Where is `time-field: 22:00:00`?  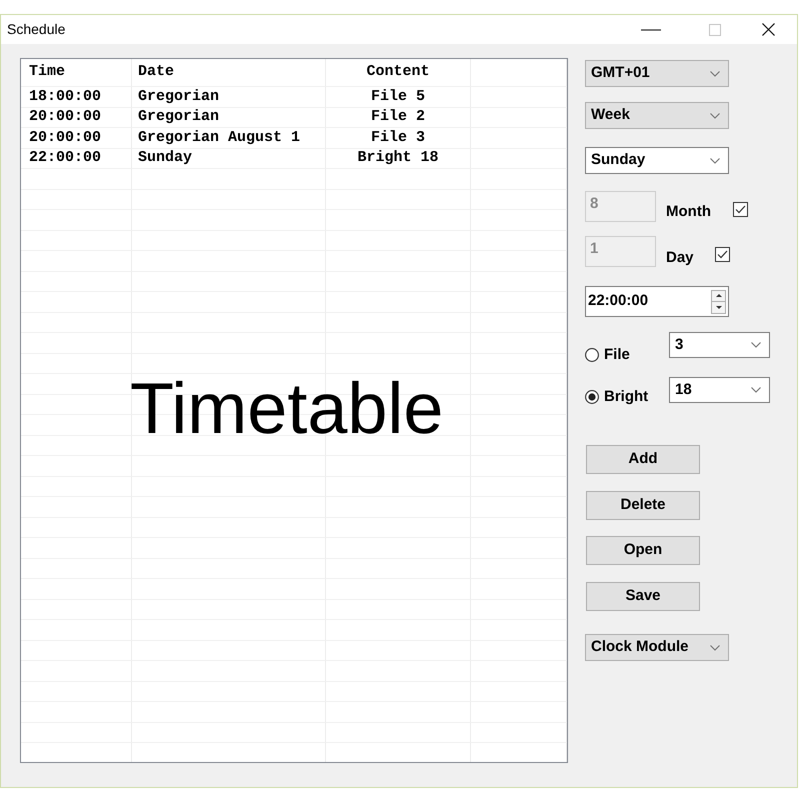 time-field: 22:00:00 is located at coordinates (657, 301).